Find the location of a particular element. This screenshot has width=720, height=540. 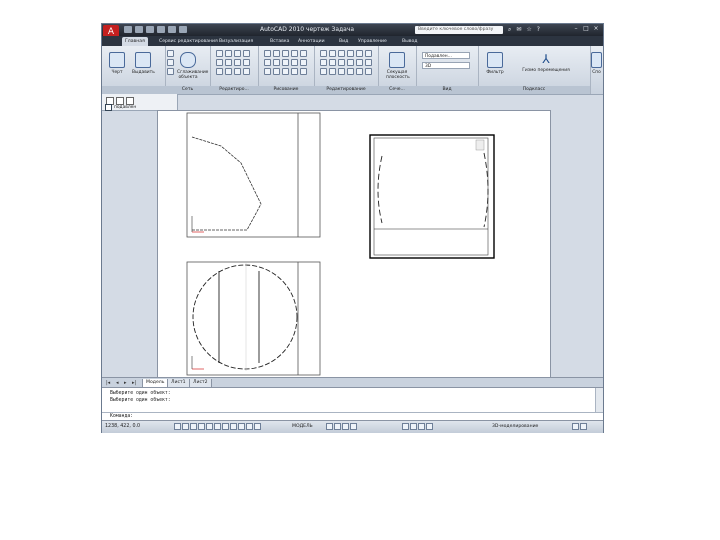

ellipse-icon is located at coordinates (276, 62).